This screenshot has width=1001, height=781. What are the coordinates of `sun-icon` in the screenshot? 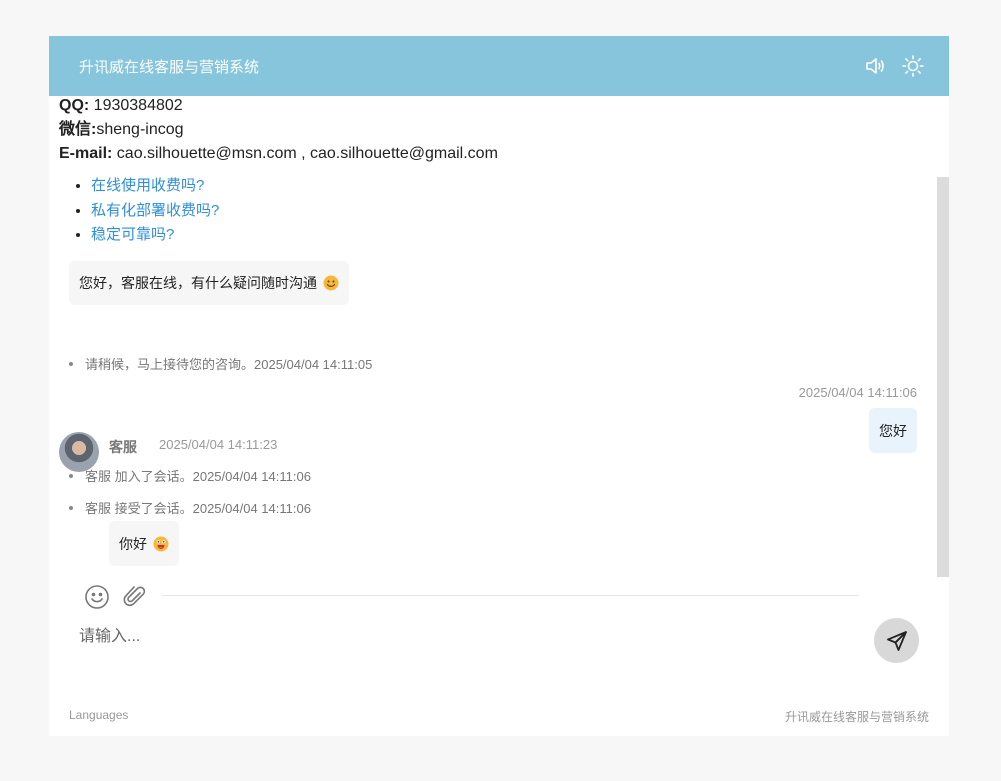 It's located at (913, 66).